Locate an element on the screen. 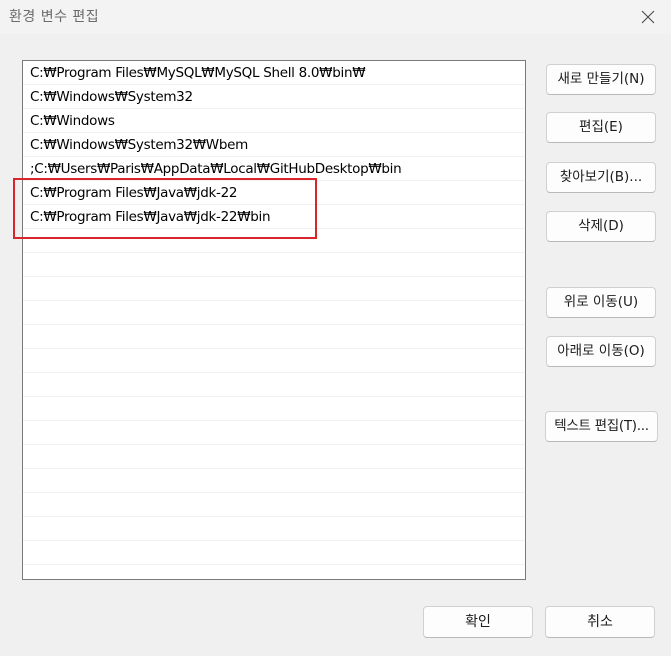  close-icon is located at coordinates (648, 17).